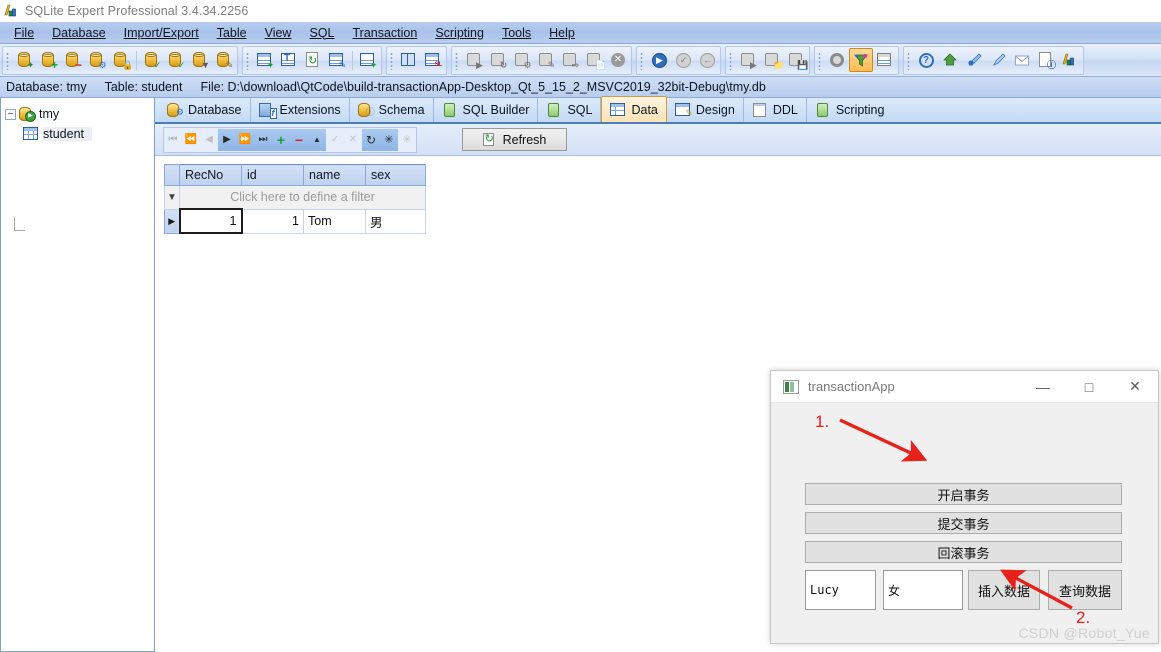 The image size is (1161, 652). Describe the element at coordinates (850, 110) in the screenshot. I see `tab-scripting: Scripting` at that location.